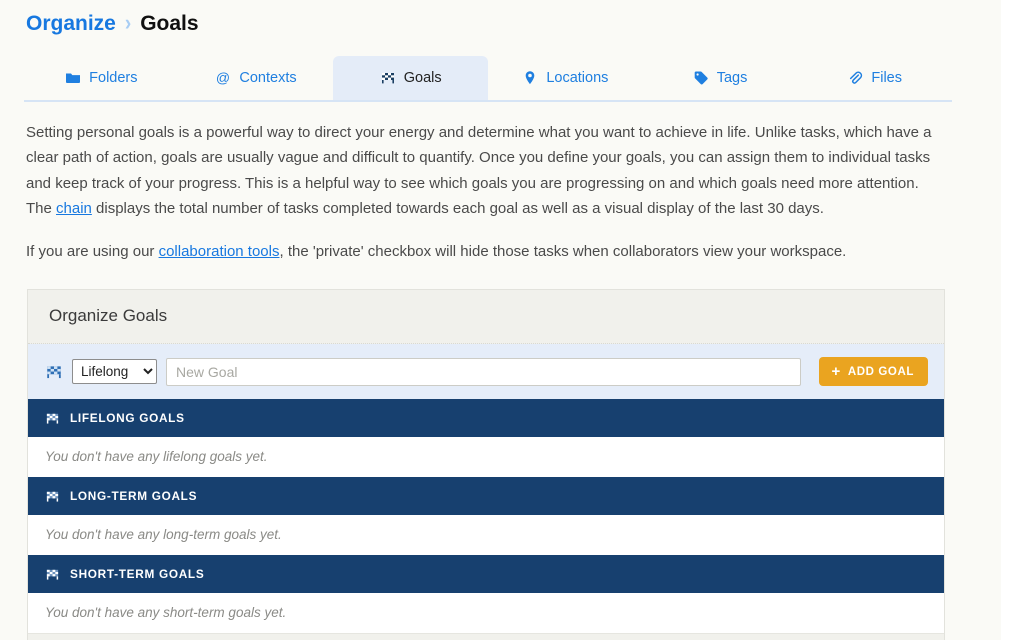  Describe the element at coordinates (486, 613) in the screenshot. I see `empty-state-short-term: You don't have any short-term goals yet.` at that location.